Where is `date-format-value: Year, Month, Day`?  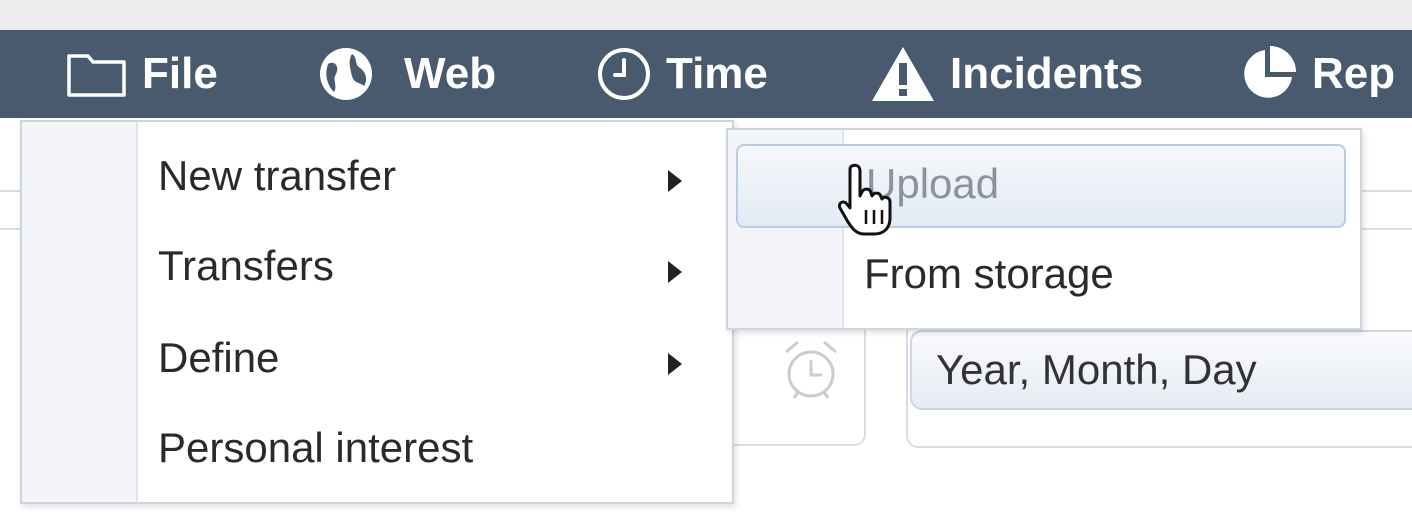
date-format-value: Year, Month, Day is located at coordinates (1096, 369).